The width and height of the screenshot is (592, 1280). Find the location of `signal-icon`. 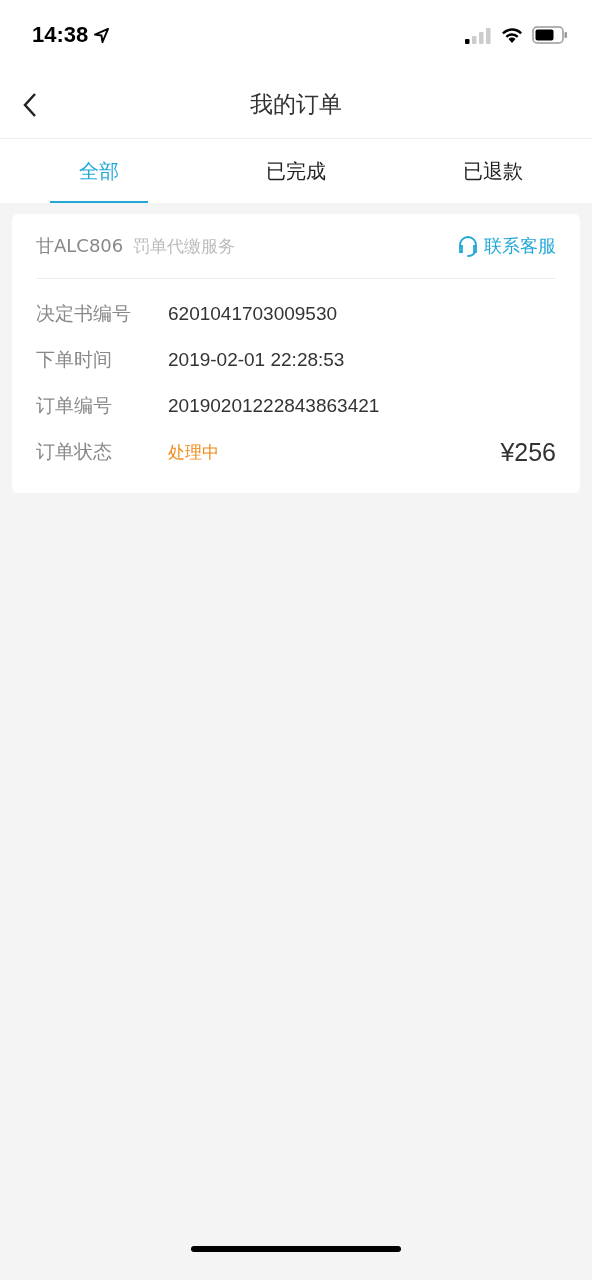

signal-icon is located at coordinates (478, 35).